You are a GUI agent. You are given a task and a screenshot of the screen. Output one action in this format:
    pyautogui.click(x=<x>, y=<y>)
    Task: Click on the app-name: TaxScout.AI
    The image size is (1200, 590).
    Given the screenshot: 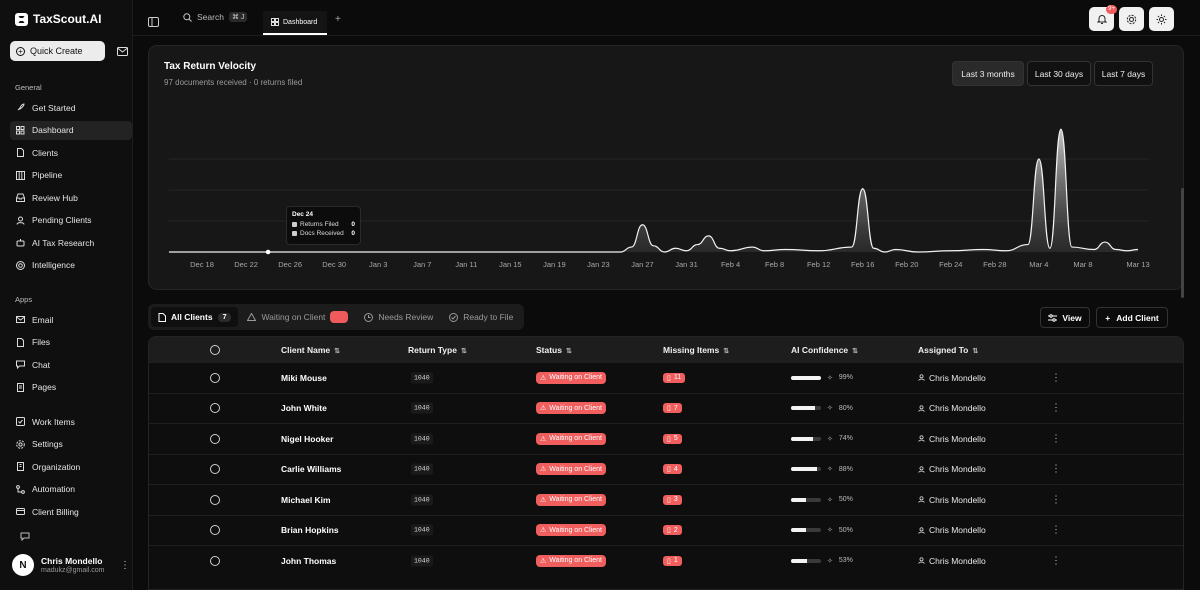 What is the action you would take?
    pyautogui.click(x=67, y=19)
    